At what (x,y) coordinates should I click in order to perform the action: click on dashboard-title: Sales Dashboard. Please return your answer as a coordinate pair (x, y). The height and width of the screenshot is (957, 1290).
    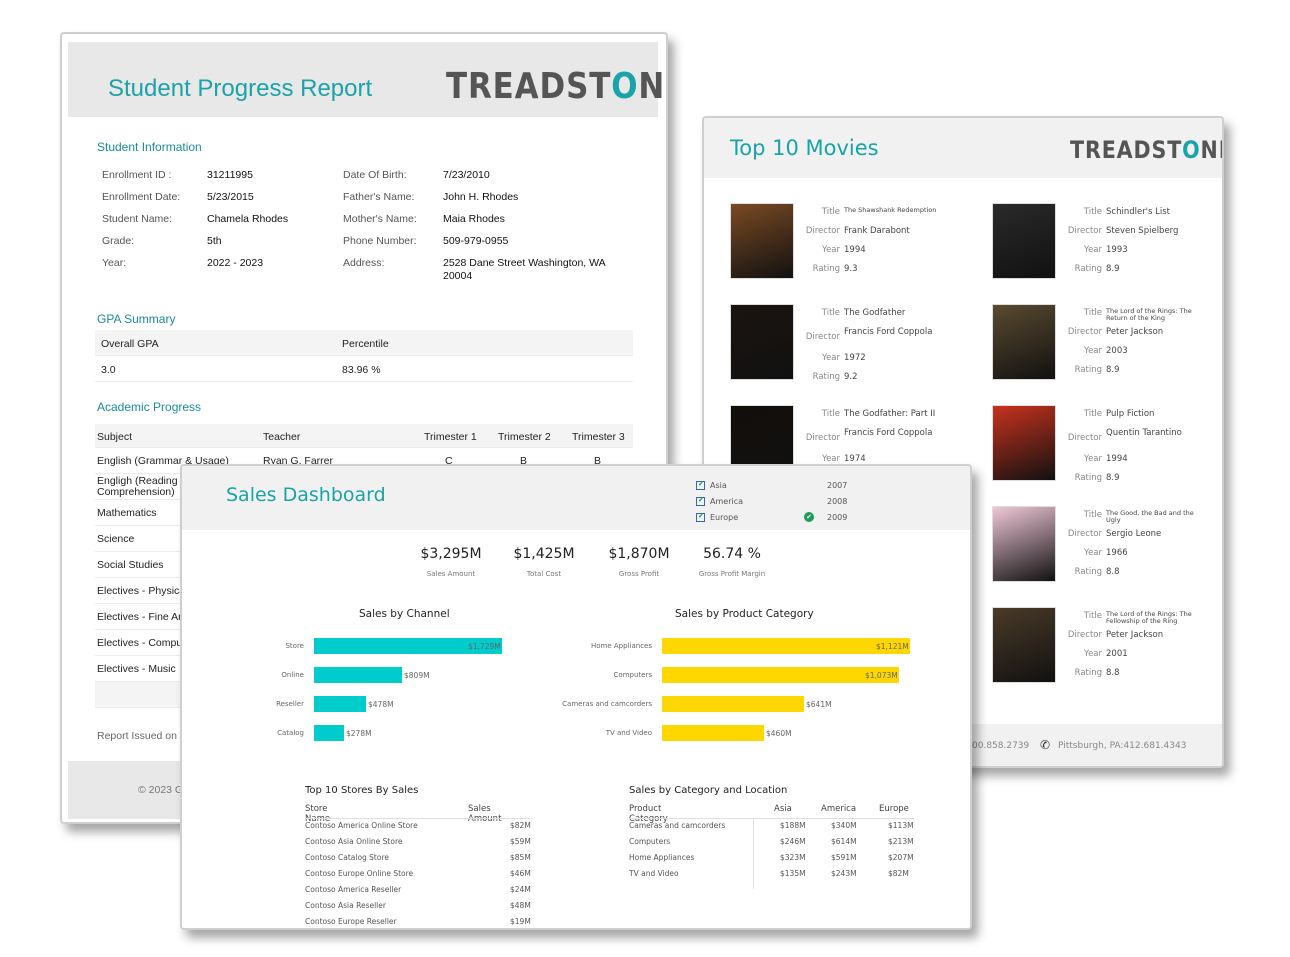
    Looking at the image, I should click on (306, 495).